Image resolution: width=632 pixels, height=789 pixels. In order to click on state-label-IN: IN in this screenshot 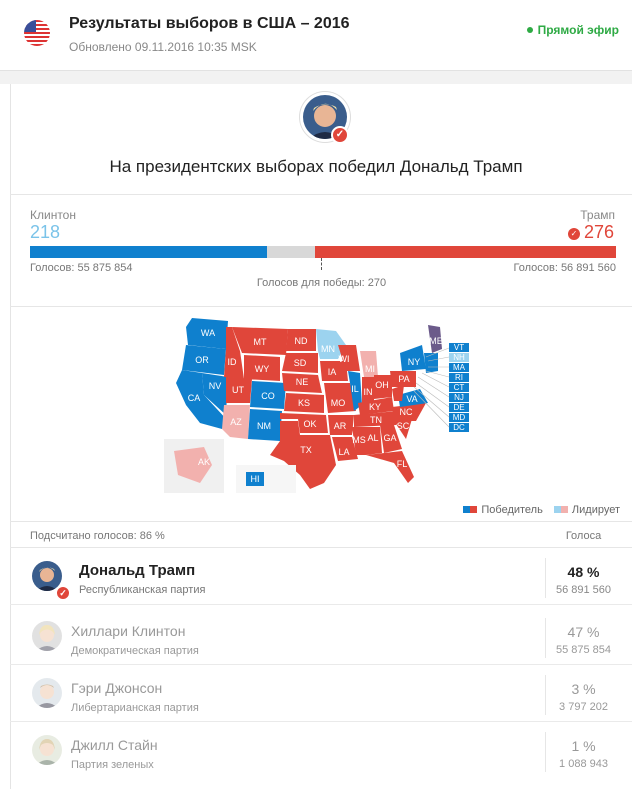, I will do `click(368, 392)`.